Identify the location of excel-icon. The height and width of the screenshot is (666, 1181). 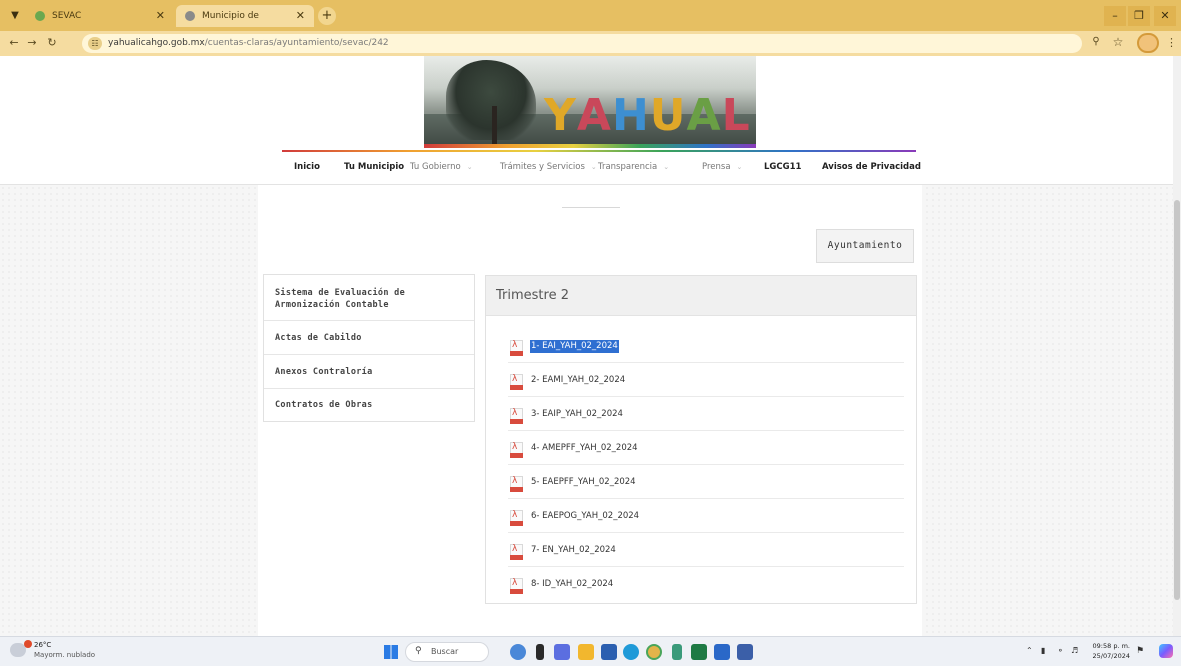
(699, 652).